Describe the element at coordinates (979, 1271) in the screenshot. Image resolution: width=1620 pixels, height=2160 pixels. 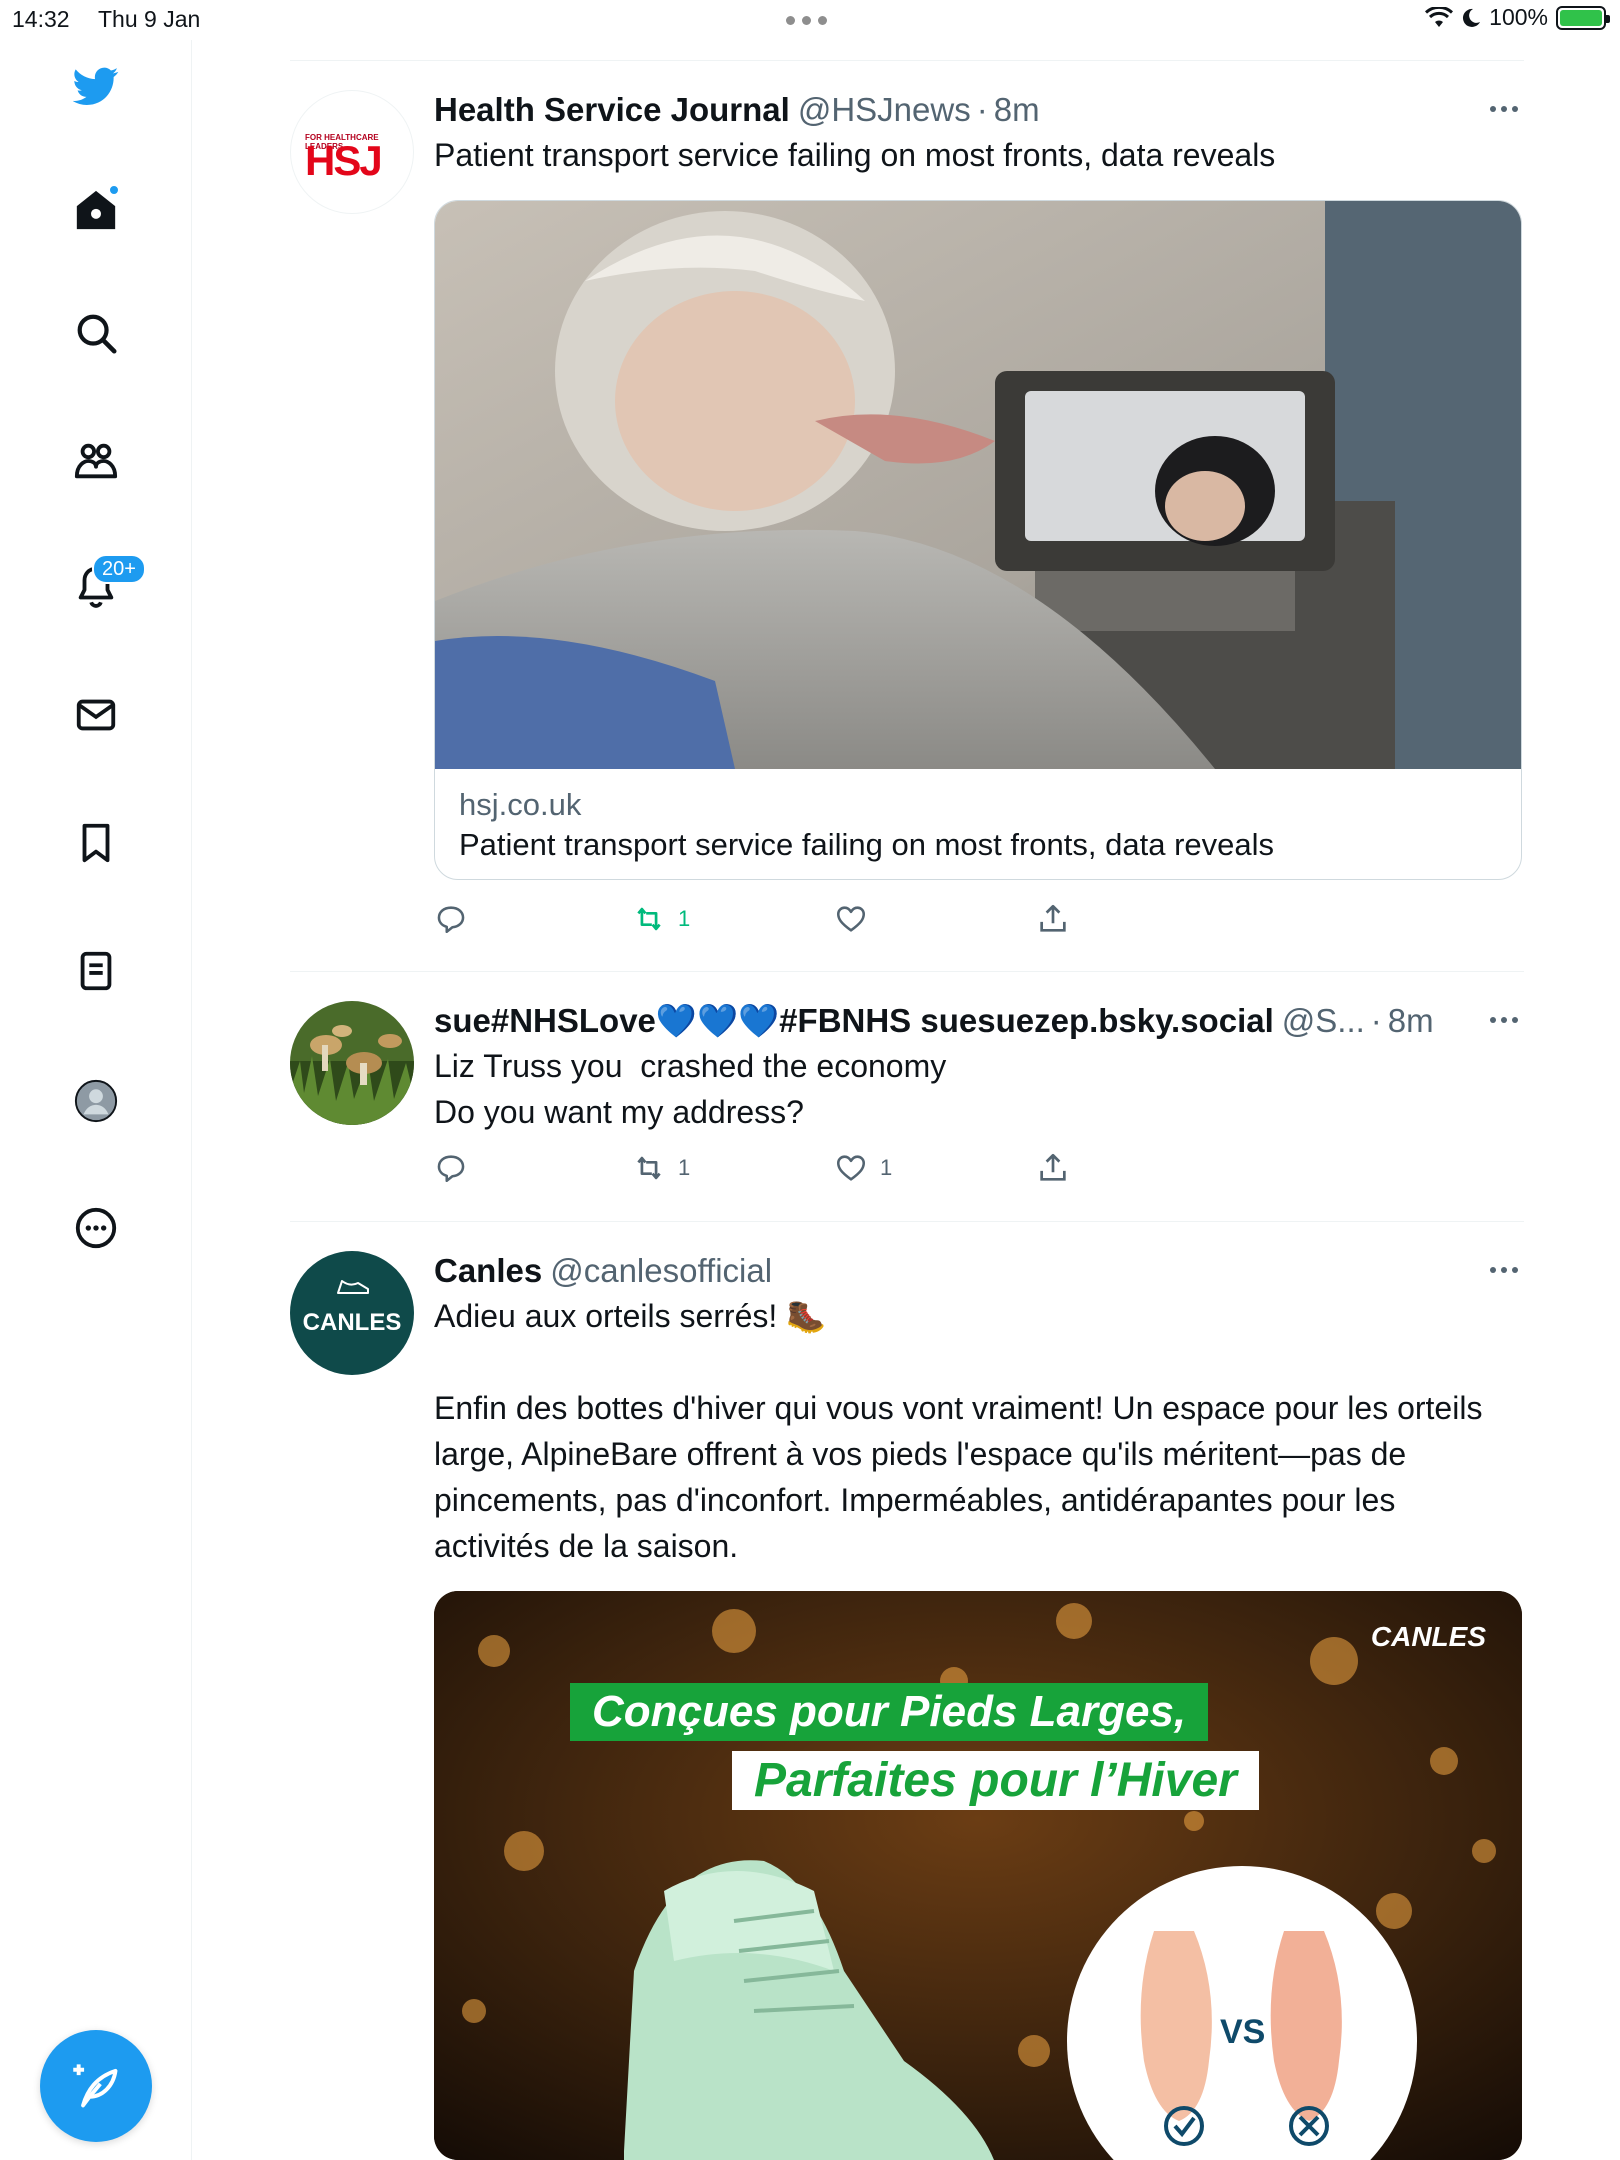
I see `tweet-header: Canles @canlesofficial` at that location.